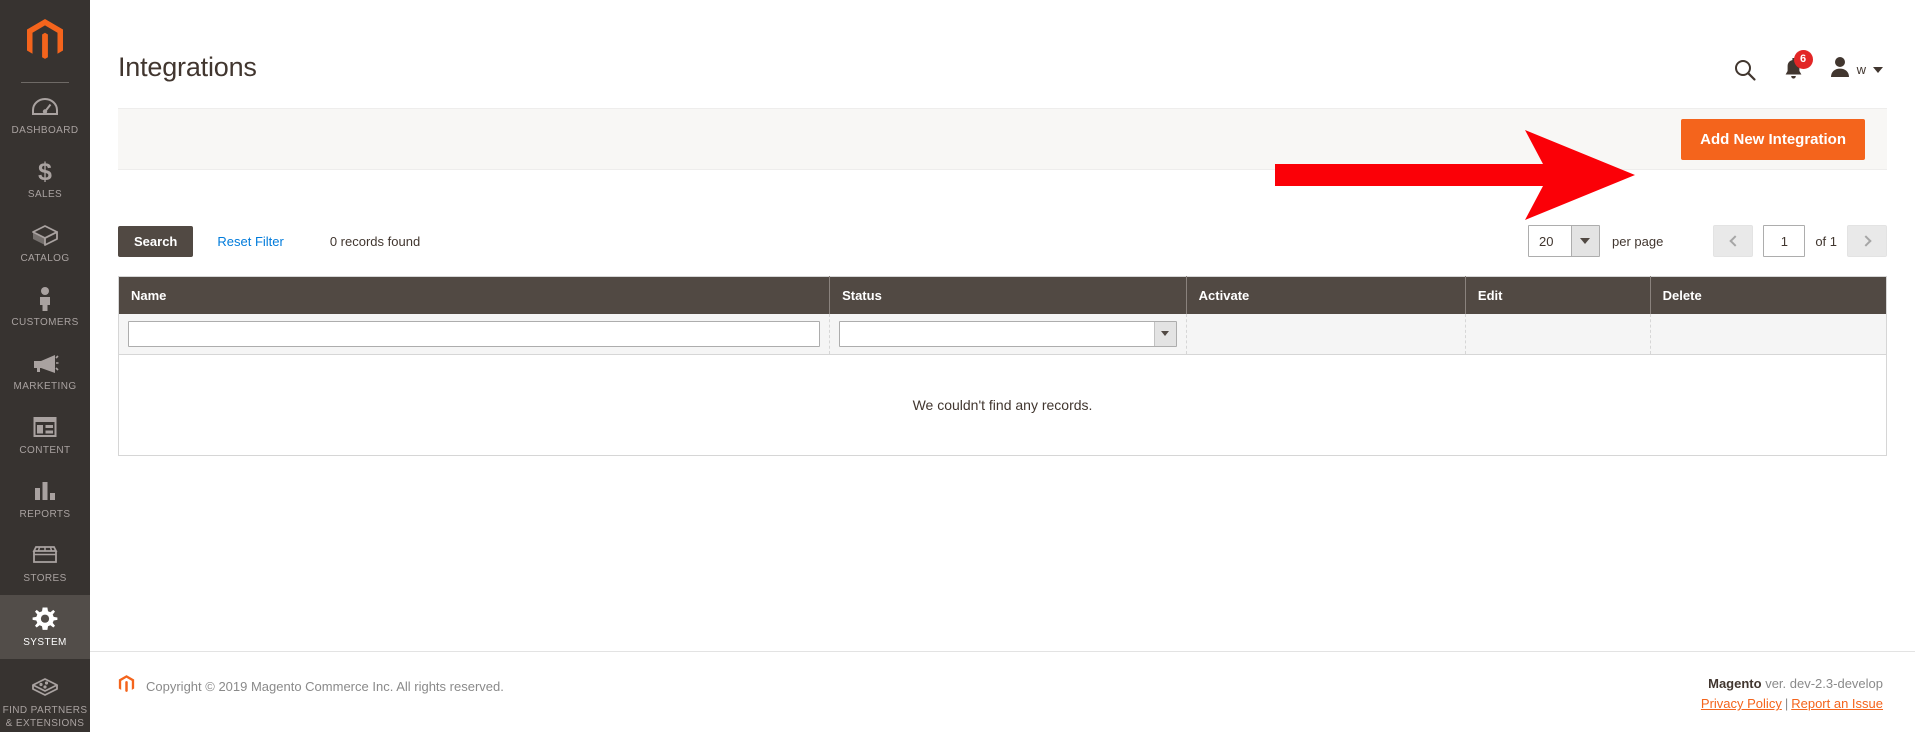 The height and width of the screenshot is (732, 1915). I want to click on filter-cell-edit, so click(1558, 334).